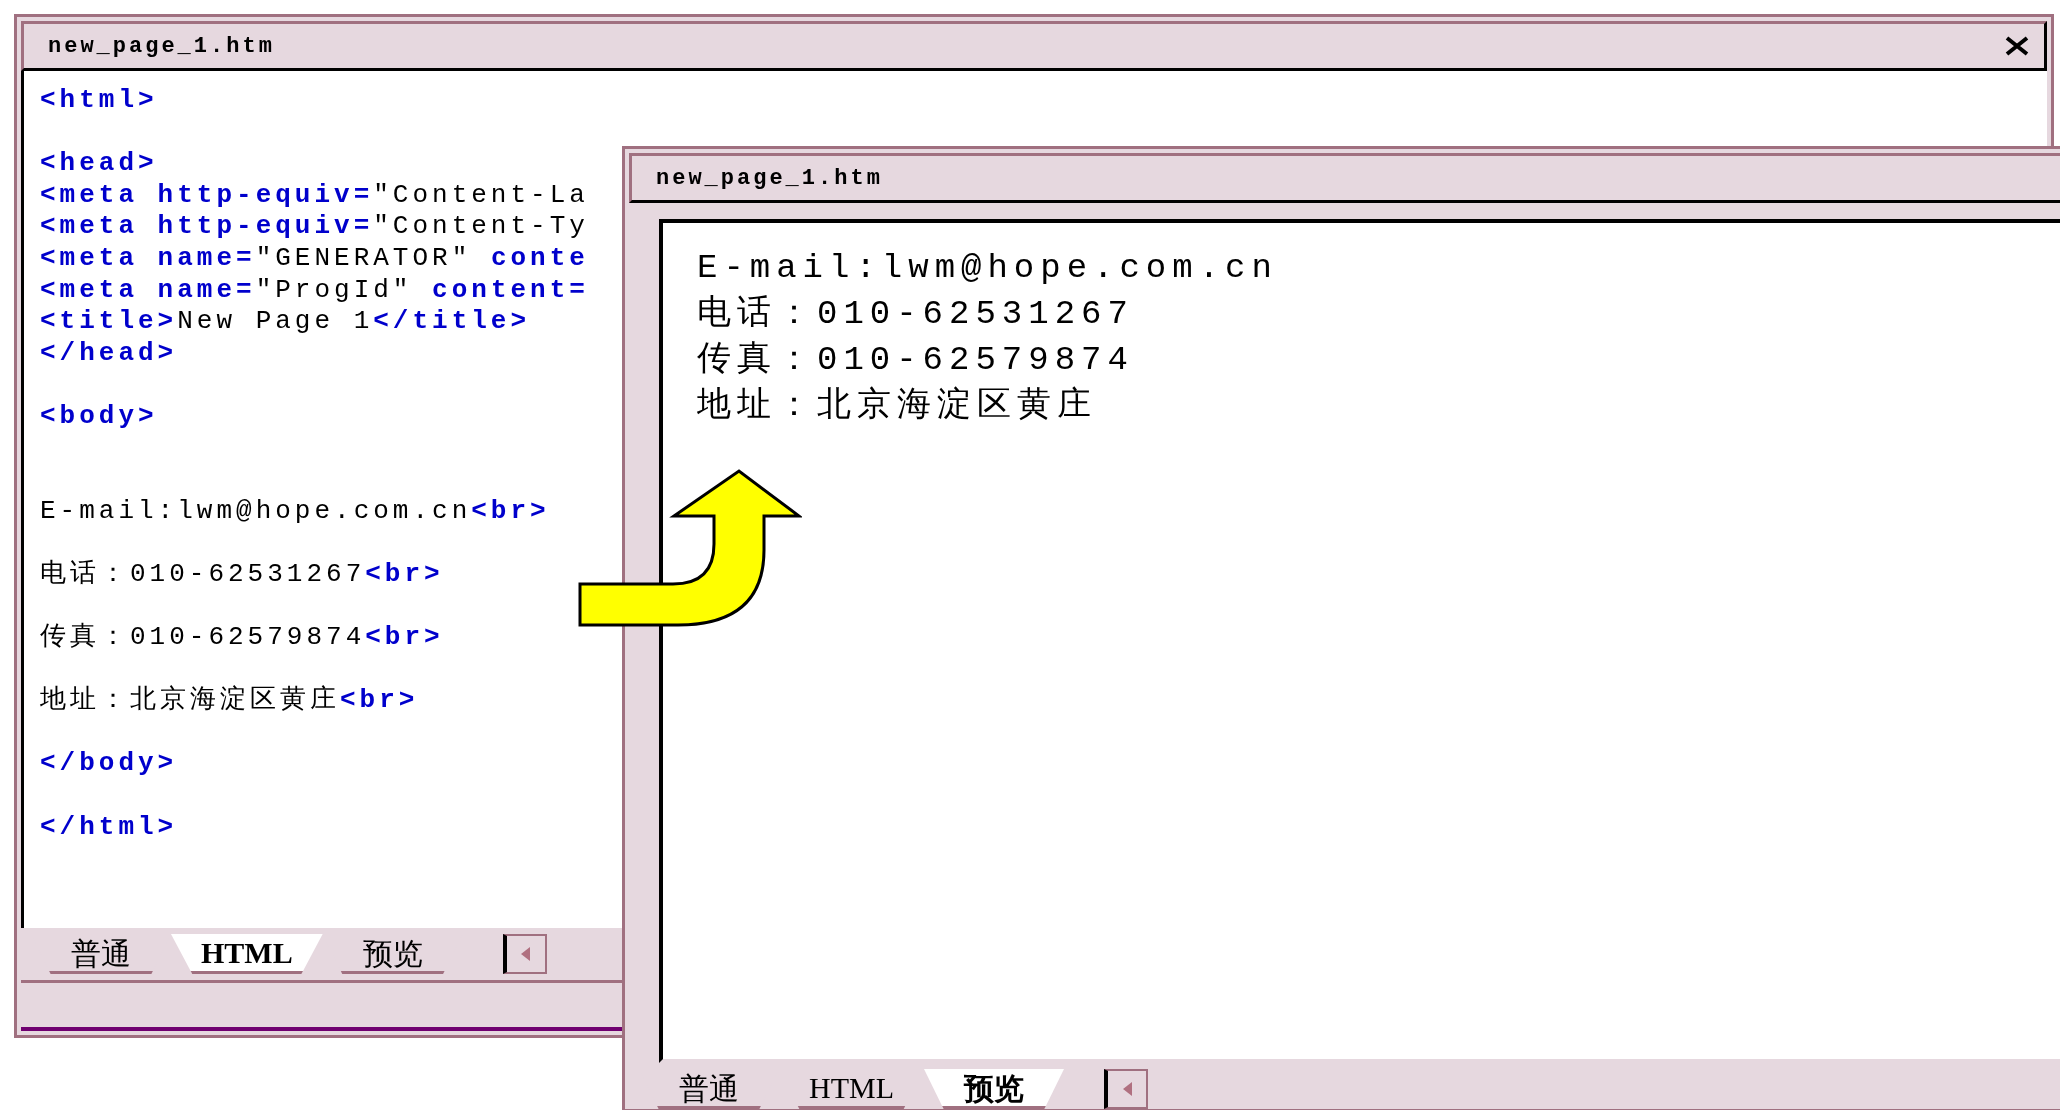  What do you see at coordinates (994, 1089) in the screenshot?
I see `view-tab: 预览` at bounding box center [994, 1089].